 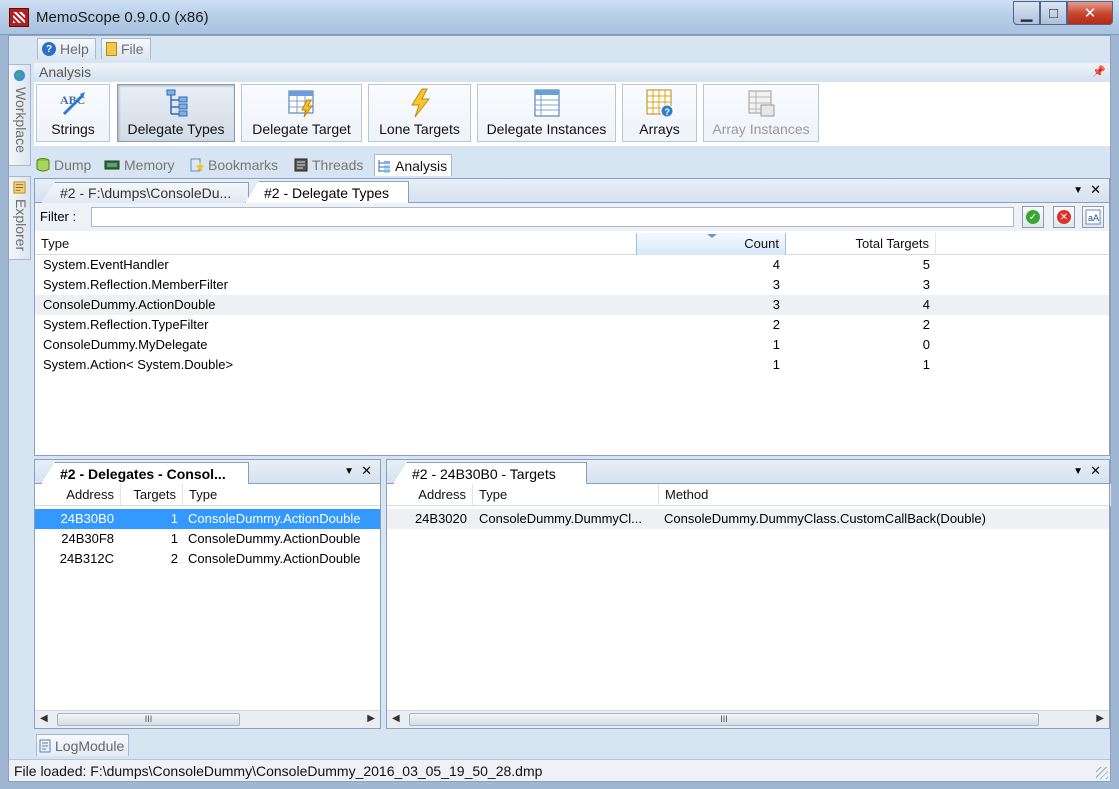 I want to click on delegates-horizontal-scrollbar: ◀ III ▶, so click(x=207, y=719).